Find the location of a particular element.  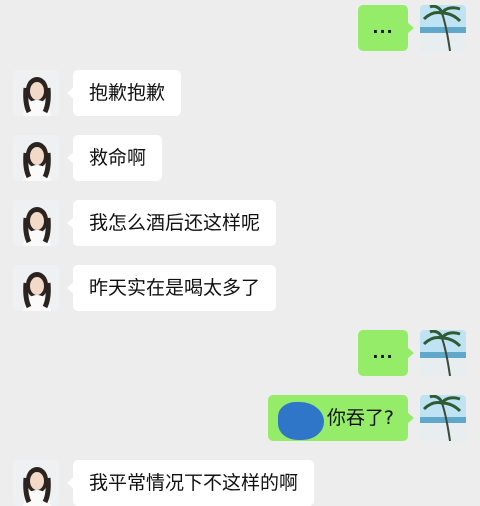

message-bubble-incoming: 我怎么酒后还这样呢 is located at coordinates (171, 223).